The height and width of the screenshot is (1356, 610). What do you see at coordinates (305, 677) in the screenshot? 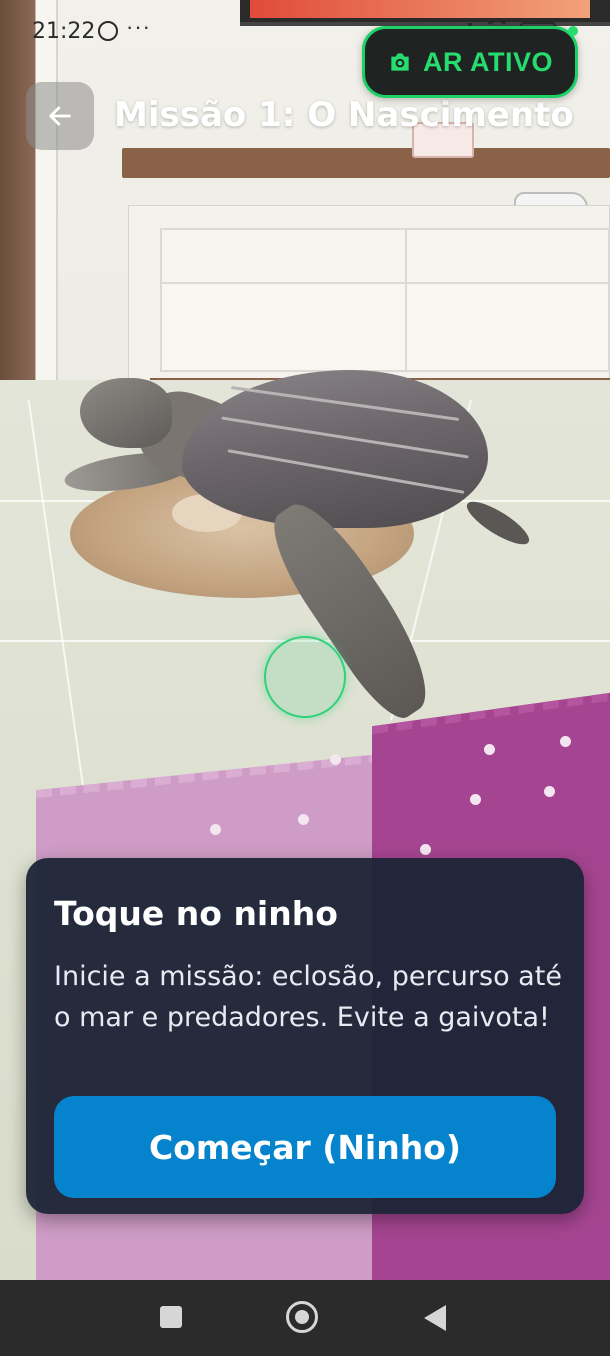
I see `tap-target-ring` at bounding box center [305, 677].